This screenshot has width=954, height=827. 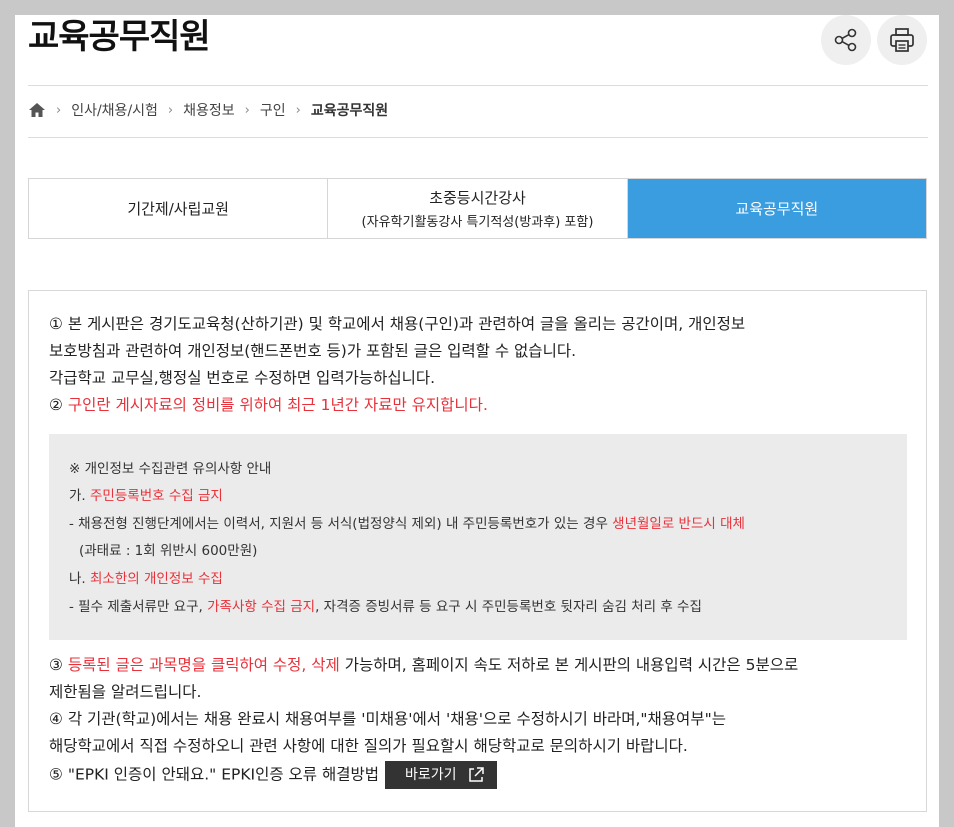 I want to click on guidance-highlight: 최소한의 개인정보 수집, so click(x=156, y=579).